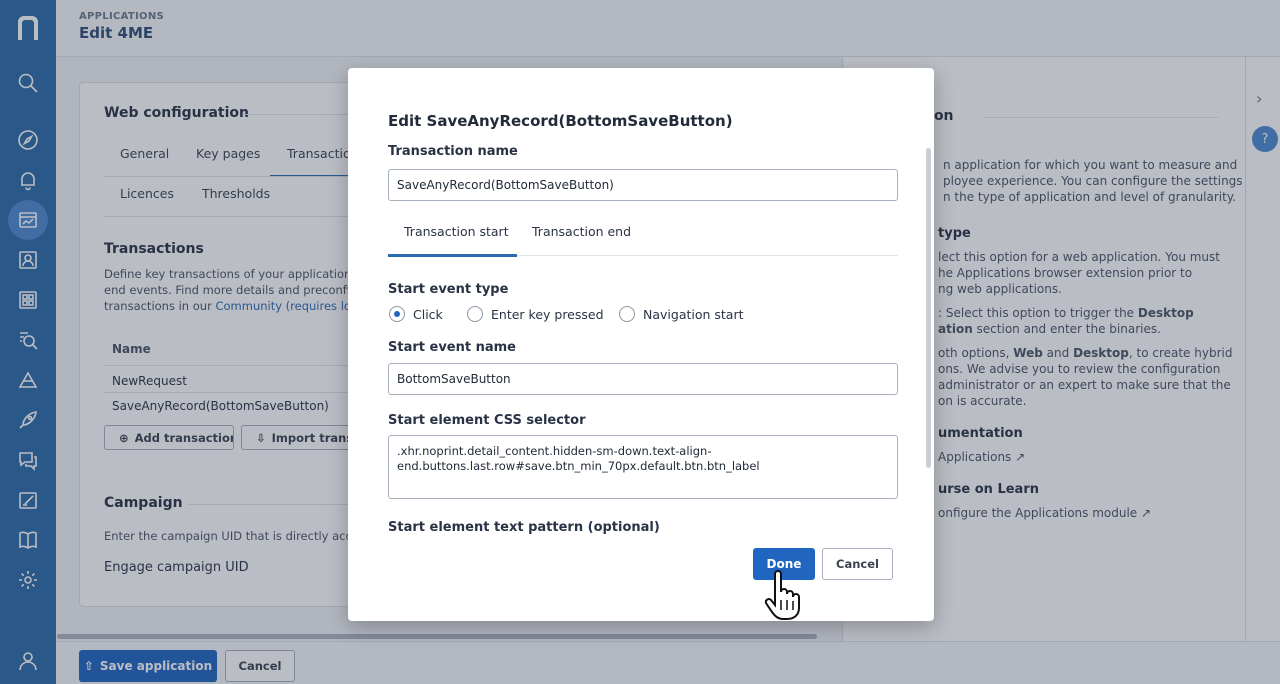 The image size is (1280, 684). I want to click on start-event-name-label: Start event name, so click(452, 347).